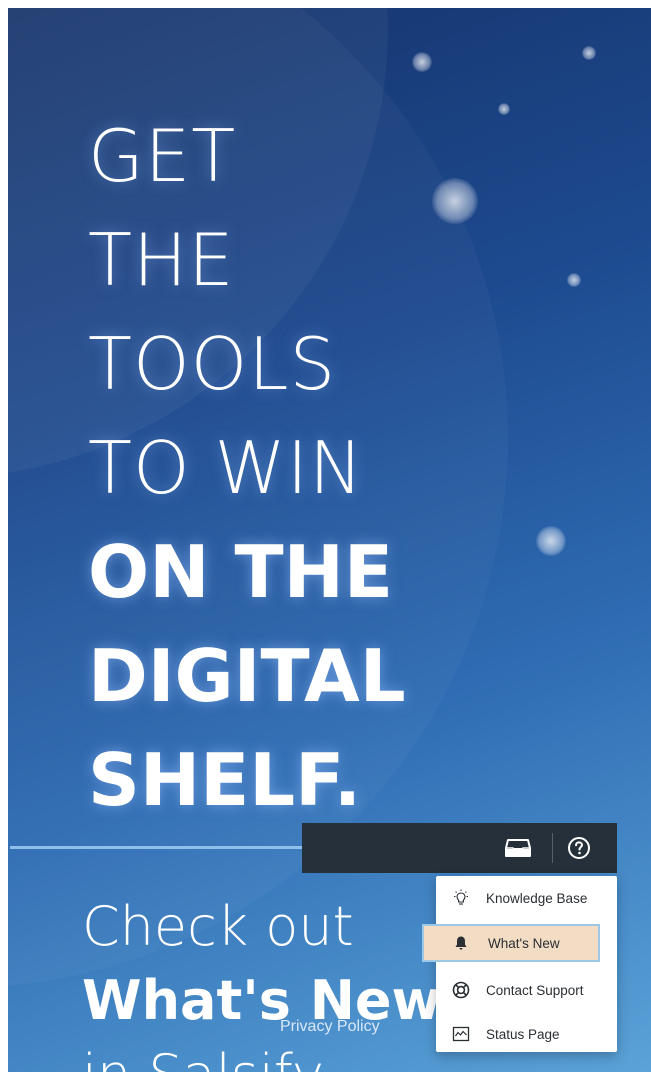 The height and width of the screenshot is (1072, 651). Describe the element at coordinates (461, 990) in the screenshot. I see `lifebuoy-icon` at that location.